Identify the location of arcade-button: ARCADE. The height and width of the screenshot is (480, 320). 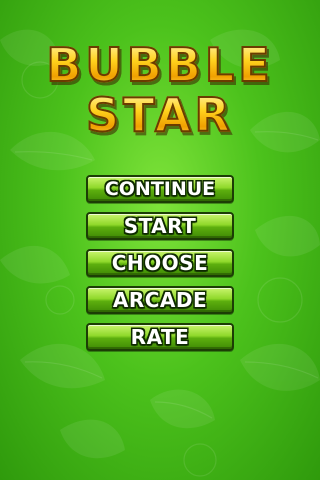
(160, 300).